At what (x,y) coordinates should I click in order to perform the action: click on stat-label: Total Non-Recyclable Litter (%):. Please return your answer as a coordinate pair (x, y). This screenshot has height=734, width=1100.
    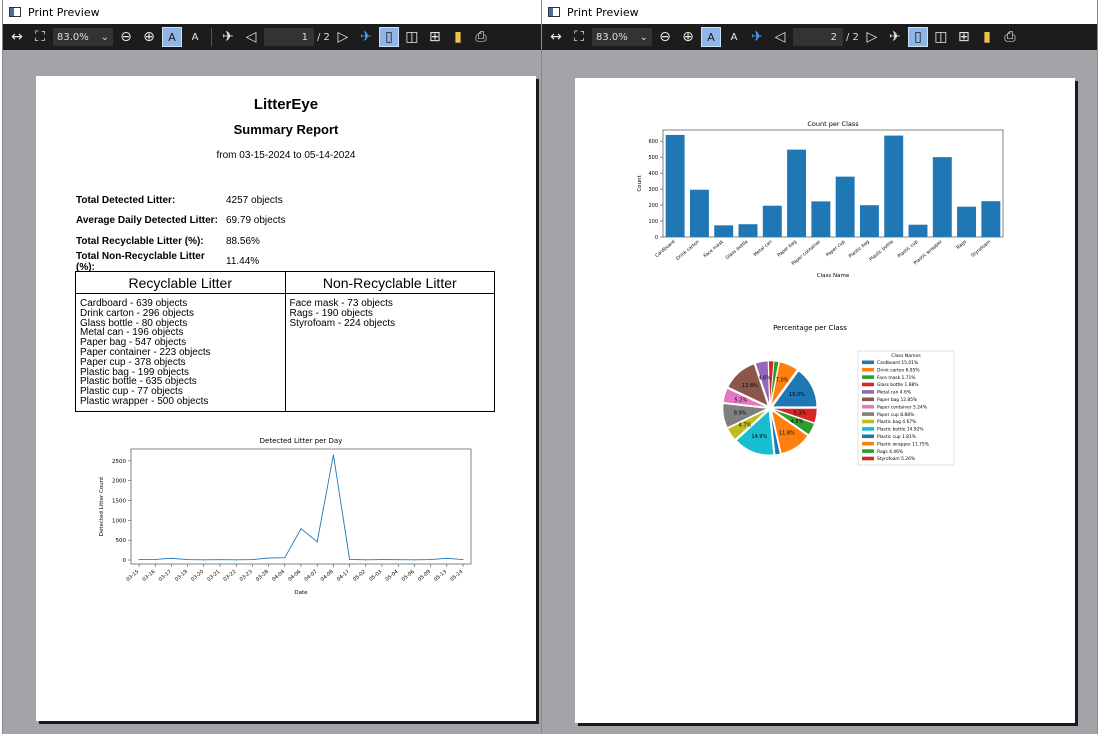
    Looking at the image, I should click on (140, 261).